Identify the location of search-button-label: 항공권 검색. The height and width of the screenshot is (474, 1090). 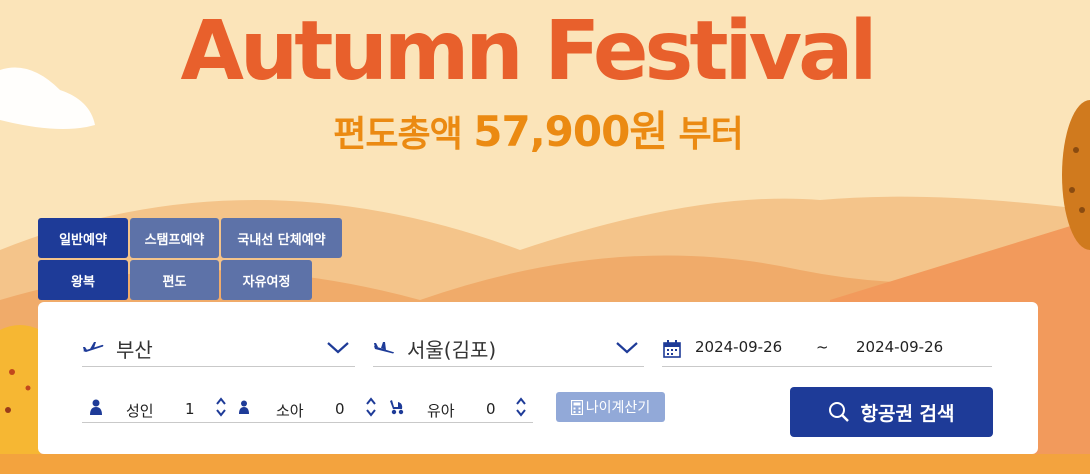
(907, 413).